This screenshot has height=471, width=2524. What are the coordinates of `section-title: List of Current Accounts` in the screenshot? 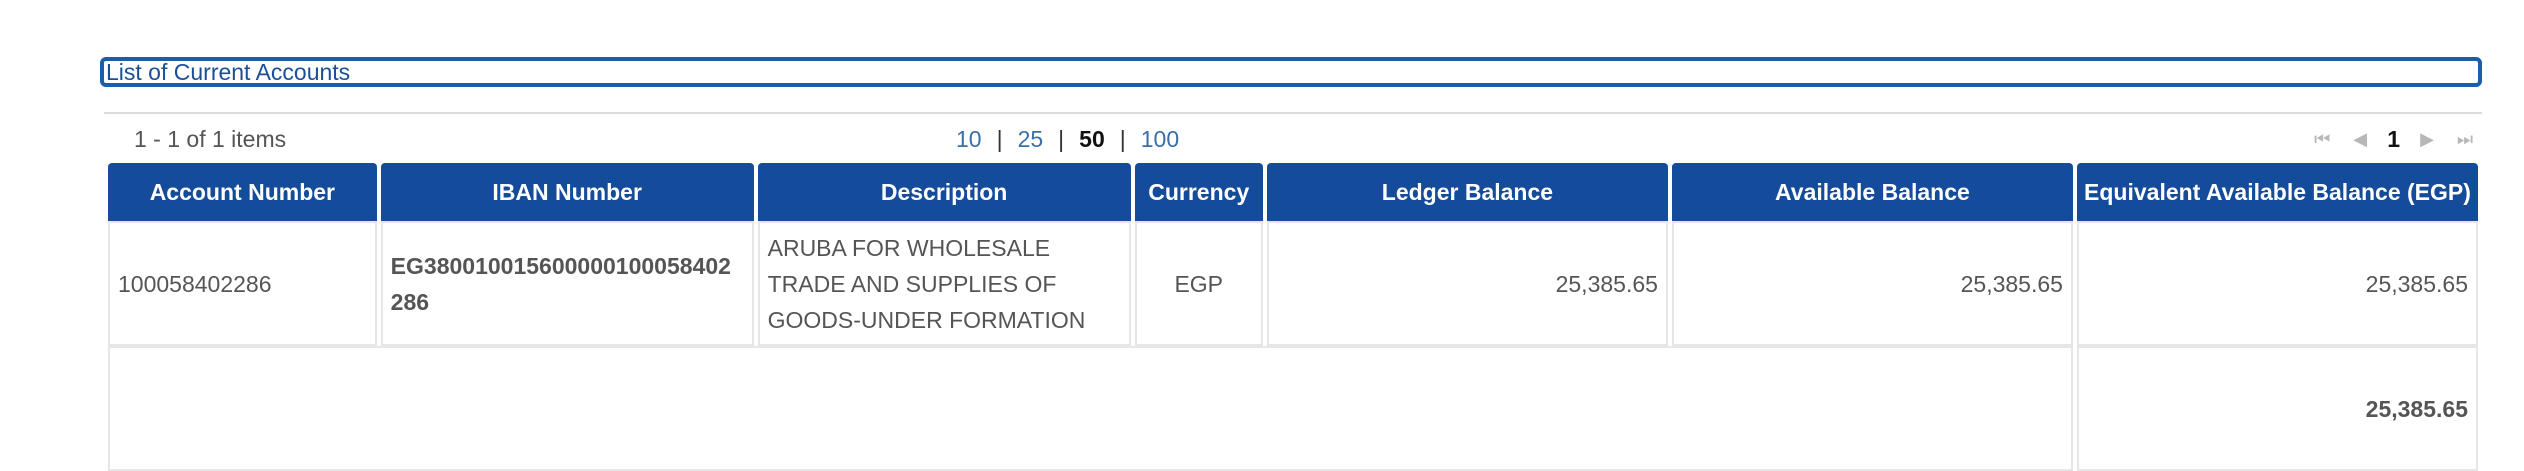 It's located at (228, 72).